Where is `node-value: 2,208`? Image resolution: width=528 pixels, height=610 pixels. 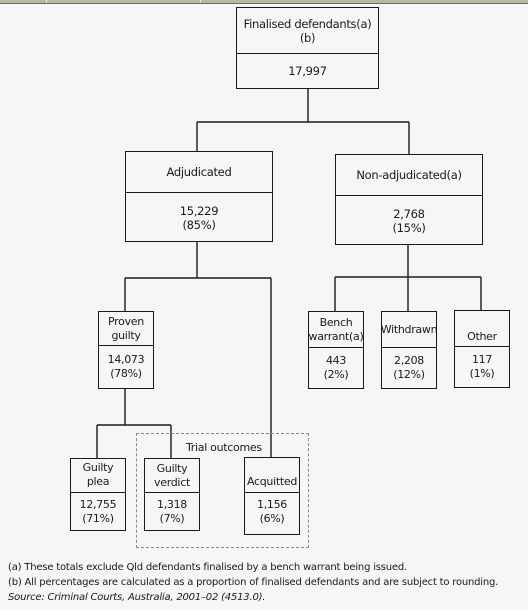
node-value: 2,208 is located at coordinates (409, 360).